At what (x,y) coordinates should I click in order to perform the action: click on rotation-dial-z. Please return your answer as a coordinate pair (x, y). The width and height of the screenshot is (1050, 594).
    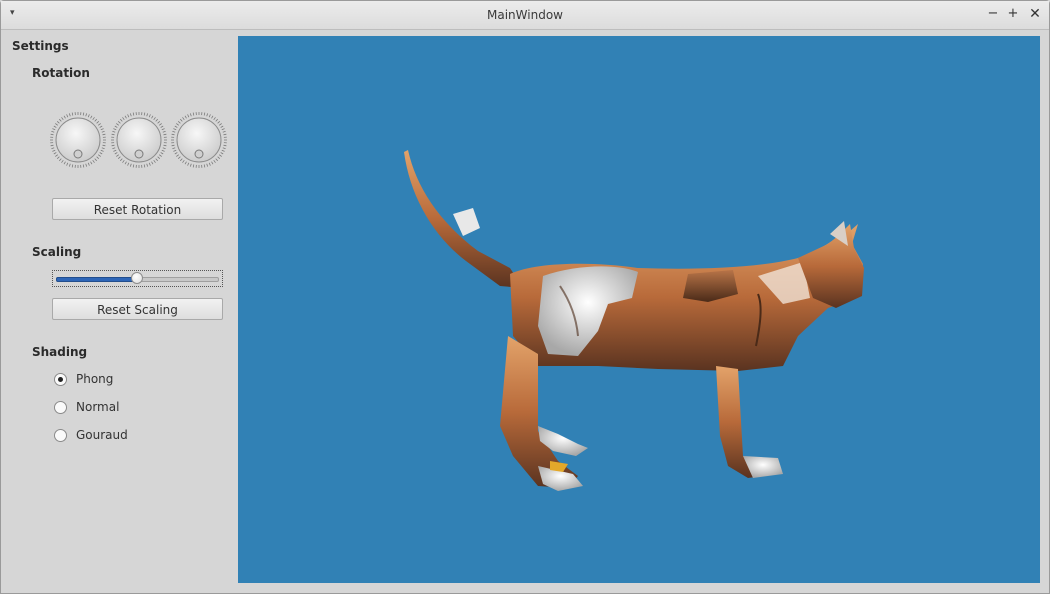
    Looking at the image, I should click on (199, 140).